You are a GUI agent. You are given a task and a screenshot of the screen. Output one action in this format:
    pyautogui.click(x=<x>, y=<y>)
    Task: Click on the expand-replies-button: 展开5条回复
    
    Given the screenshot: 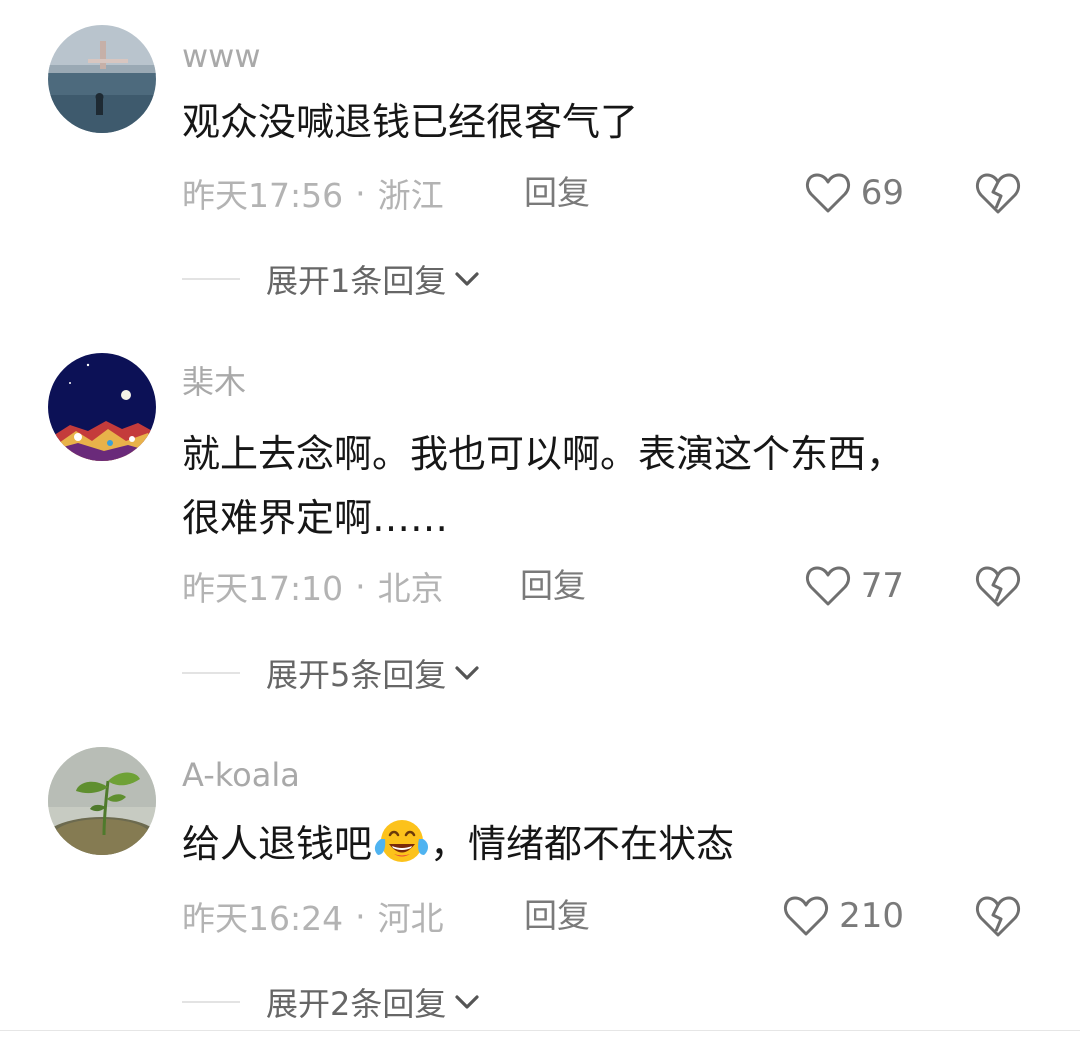 What is the action you would take?
    pyautogui.click(x=332, y=673)
    